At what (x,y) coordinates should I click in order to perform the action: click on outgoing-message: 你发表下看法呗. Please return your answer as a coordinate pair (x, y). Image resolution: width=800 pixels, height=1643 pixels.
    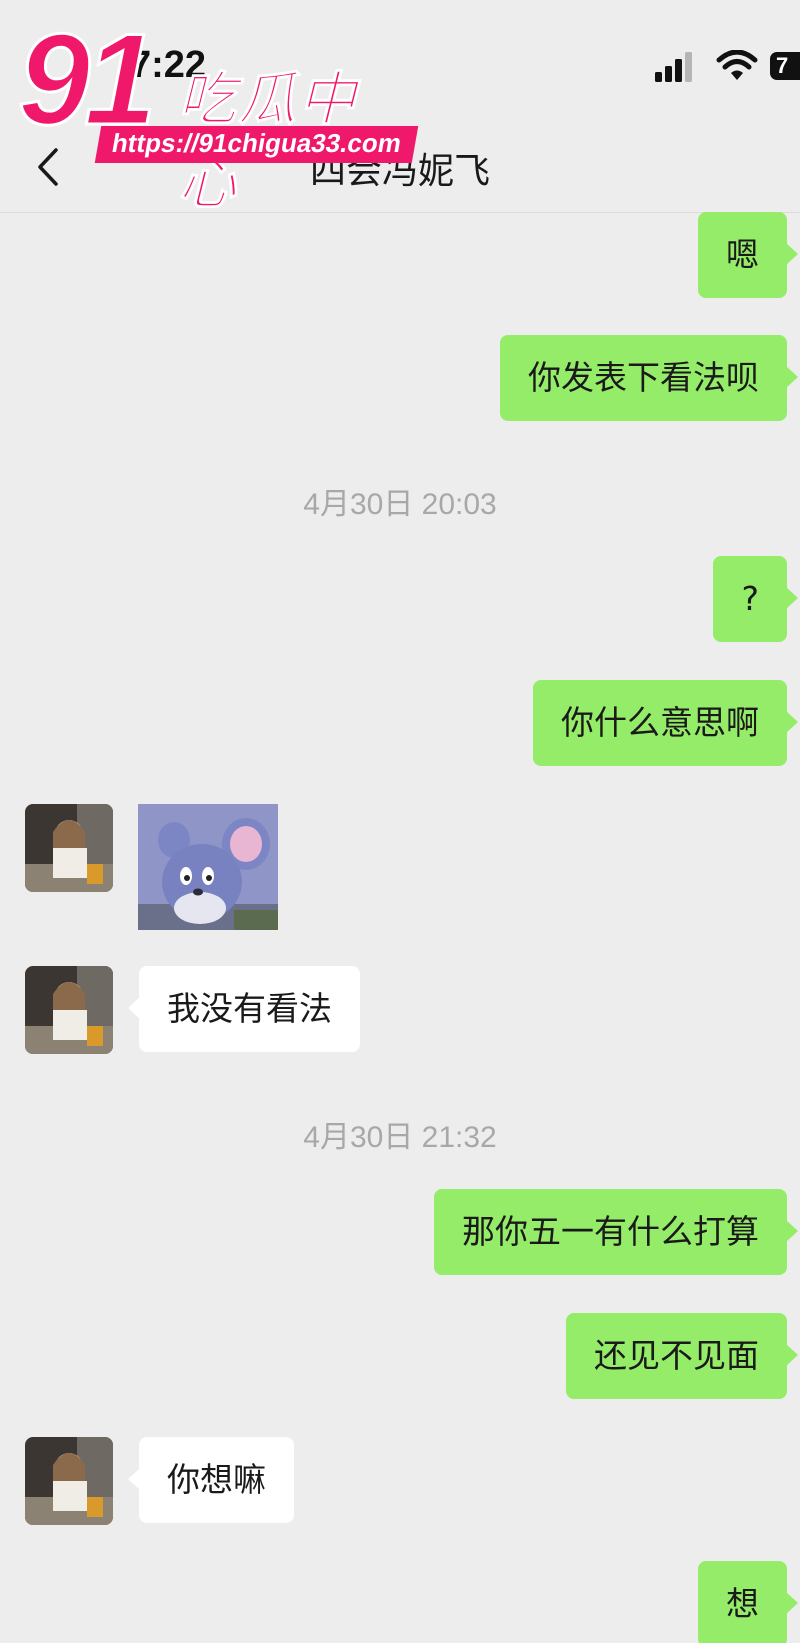
    Looking at the image, I should click on (649, 378).